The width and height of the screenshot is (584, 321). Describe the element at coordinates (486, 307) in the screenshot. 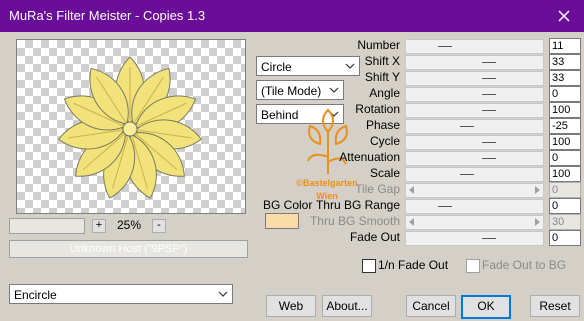

I see `ok-button: OK` at that location.